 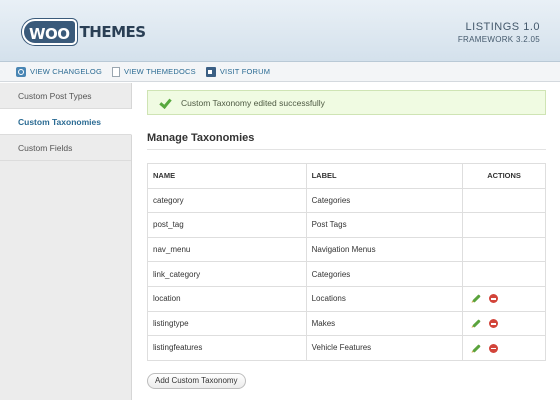 What do you see at coordinates (504, 176) in the screenshot?
I see `column-header-actions: ACTIONS` at bounding box center [504, 176].